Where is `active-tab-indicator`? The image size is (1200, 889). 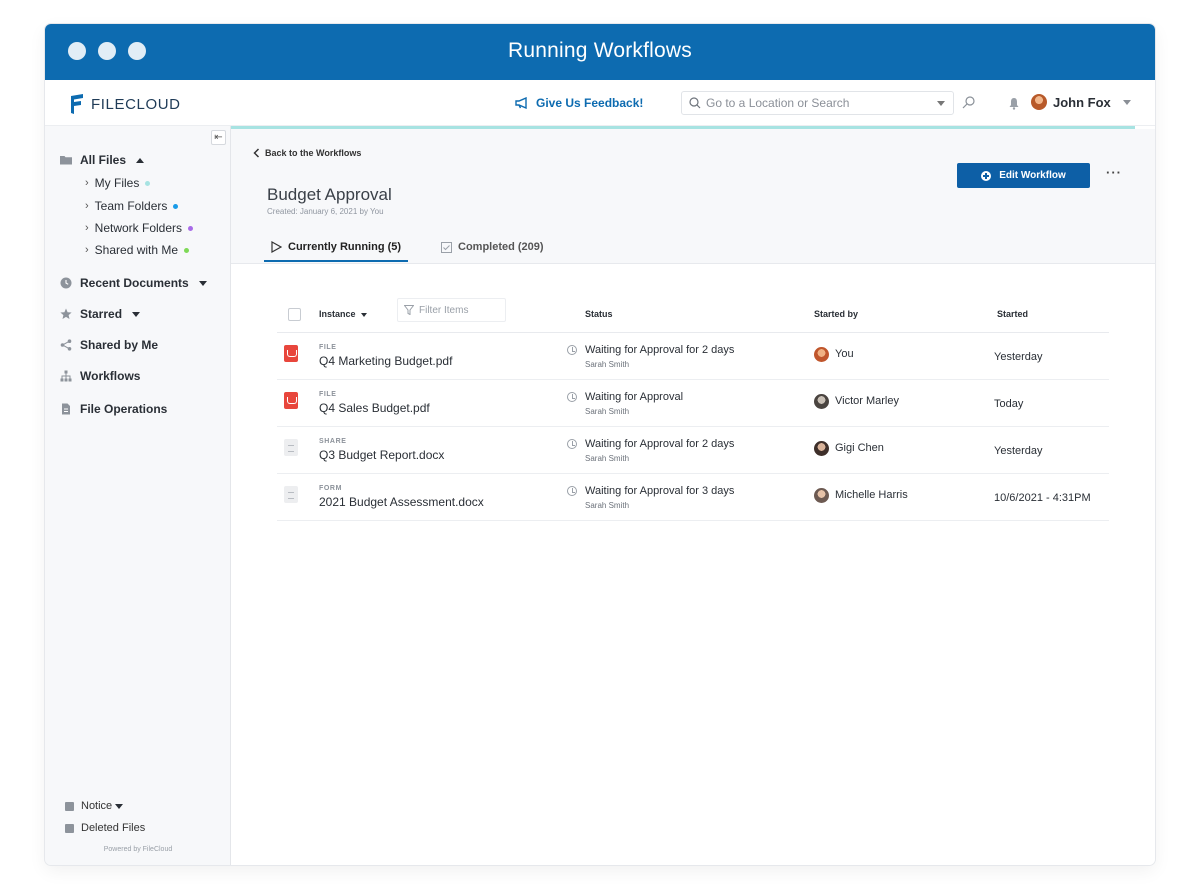
active-tab-indicator is located at coordinates (336, 261).